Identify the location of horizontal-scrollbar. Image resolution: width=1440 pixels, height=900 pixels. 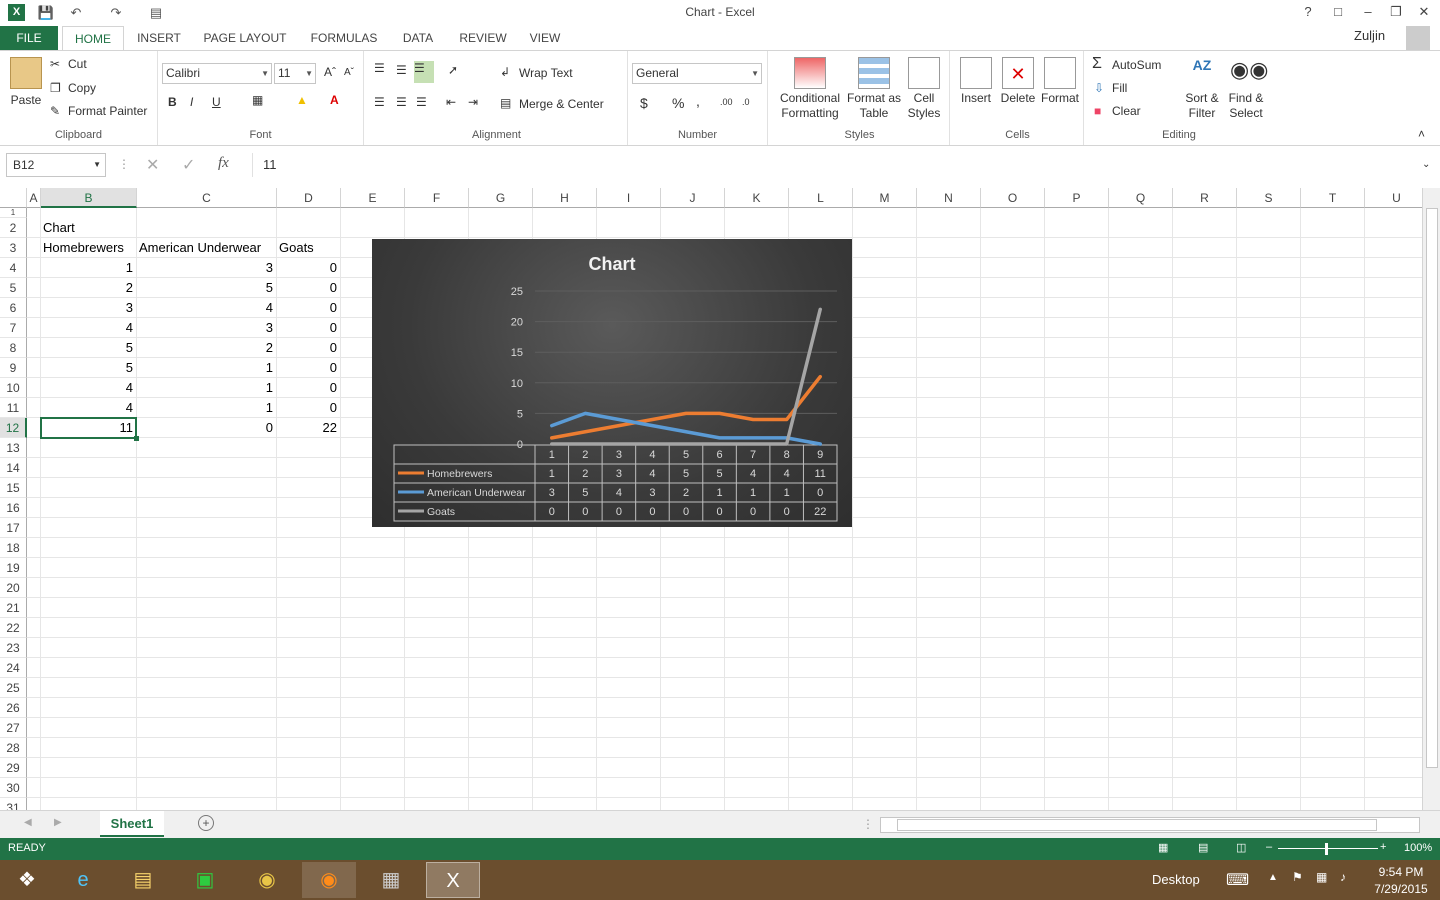
(1150, 825).